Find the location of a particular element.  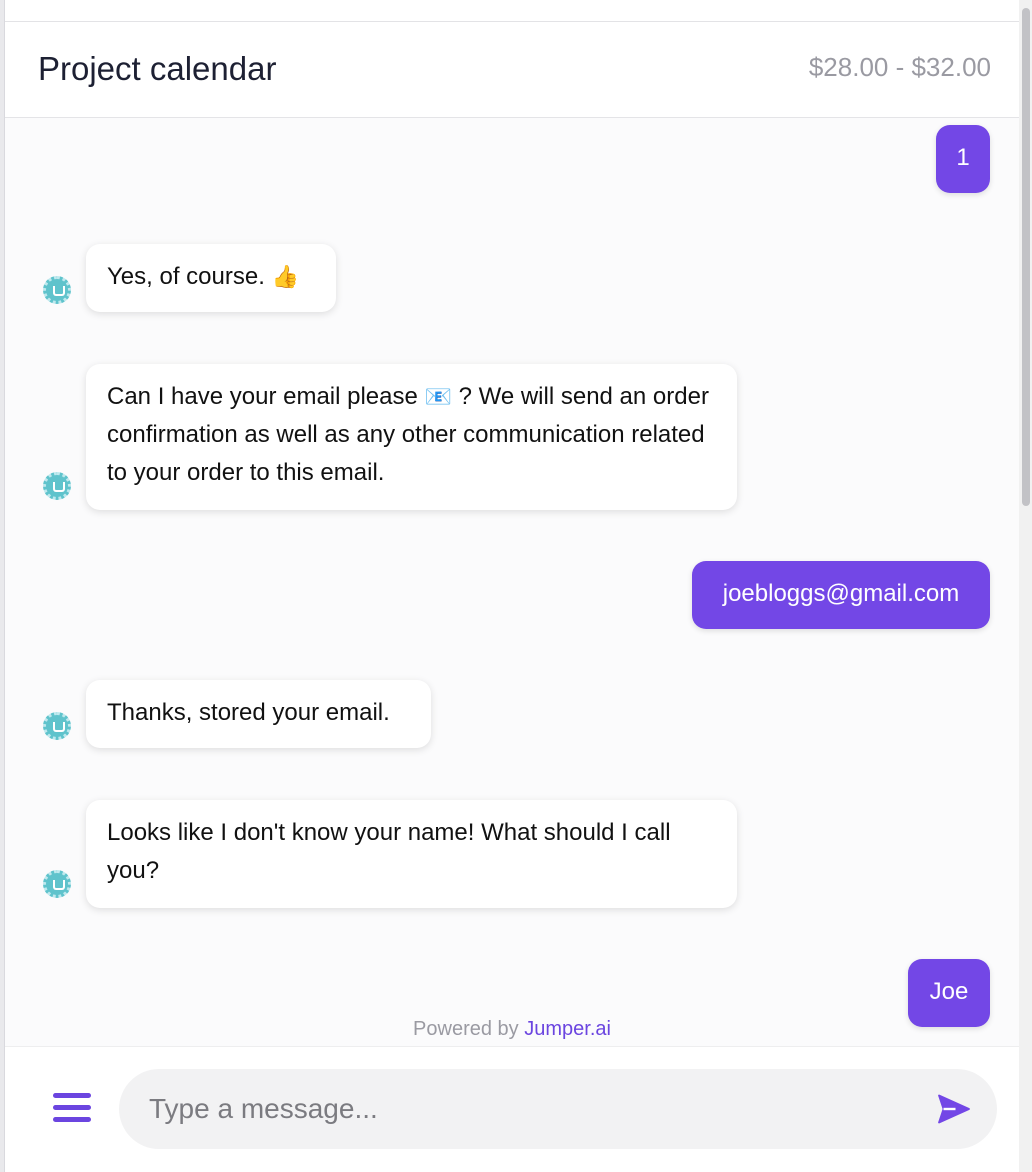

send-icon is located at coordinates (954, 1109).